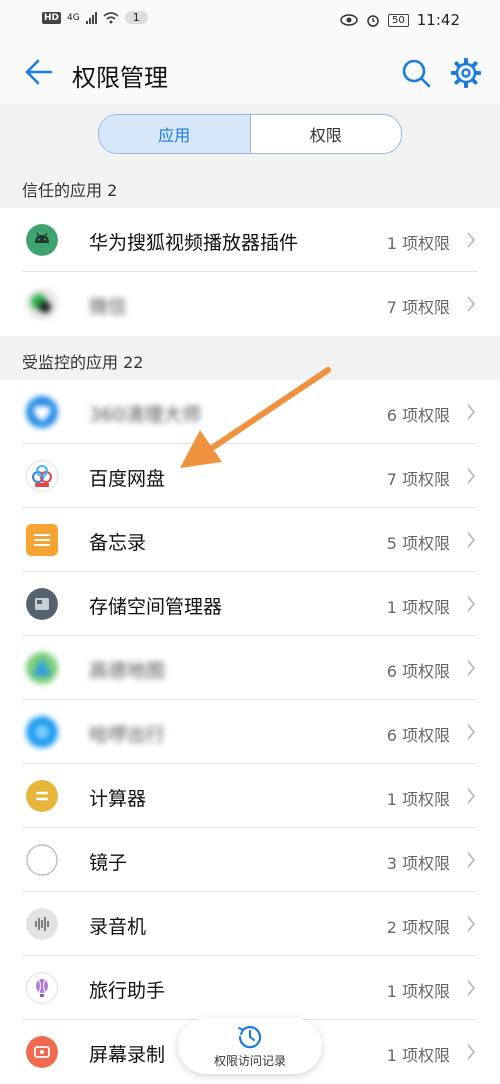 This screenshot has width=500, height=1084. Describe the element at coordinates (118, 543) in the screenshot. I see `app-name: 备忘录` at that location.